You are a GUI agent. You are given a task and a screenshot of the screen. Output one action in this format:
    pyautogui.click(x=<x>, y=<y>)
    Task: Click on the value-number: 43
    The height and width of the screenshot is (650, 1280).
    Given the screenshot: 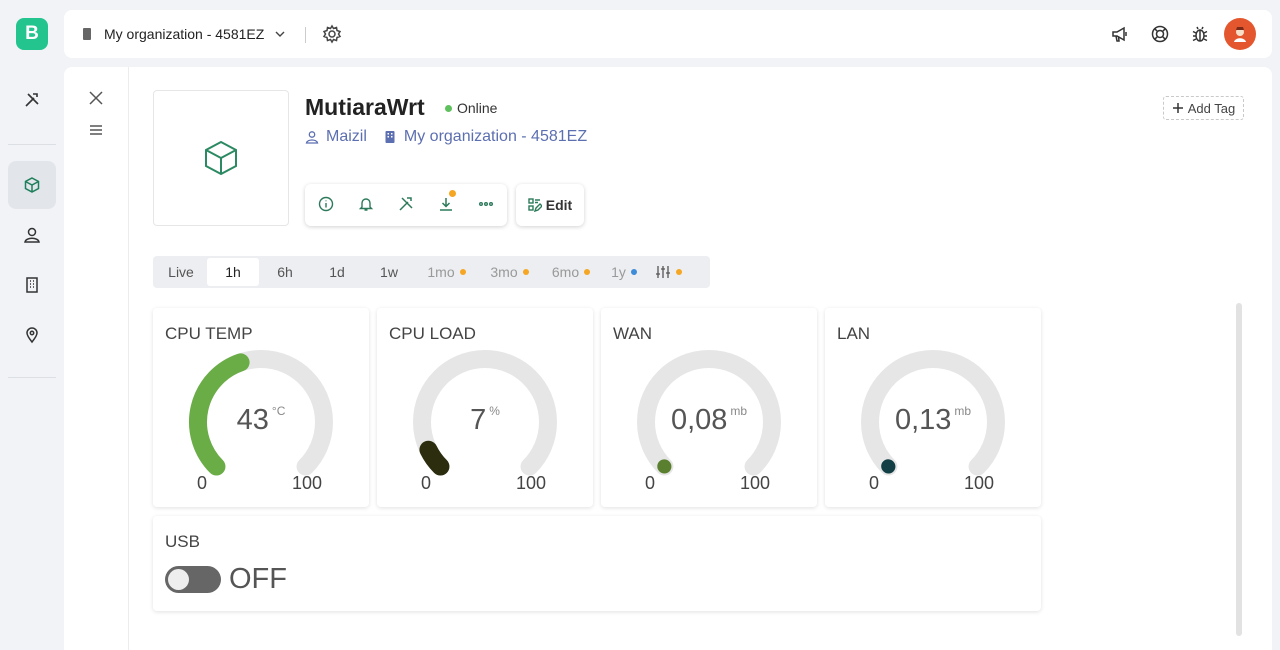 What is the action you would take?
    pyautogui.click(x=252, y=420)
    